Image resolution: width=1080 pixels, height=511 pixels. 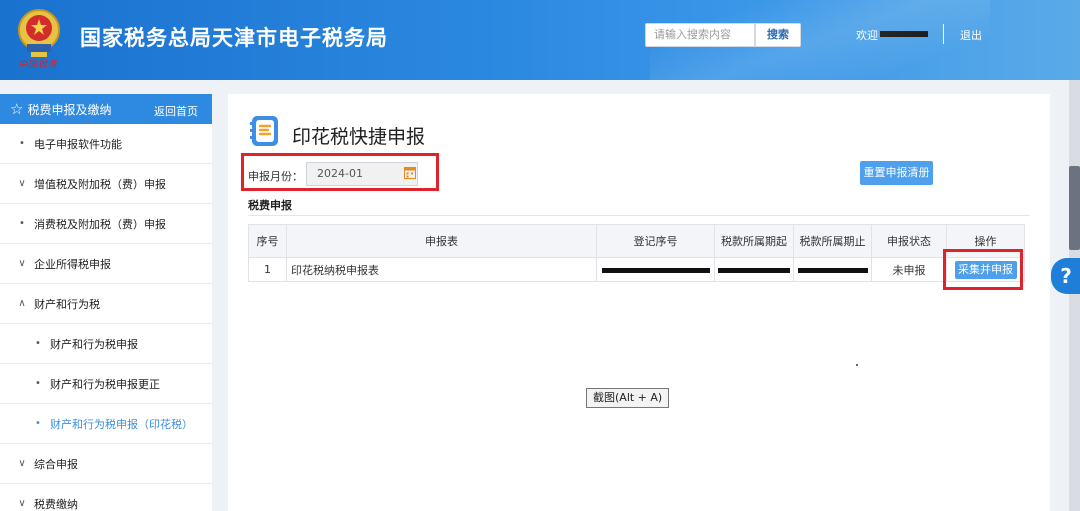 I want to click on highlight-box-month, so click(x=340, y=172).